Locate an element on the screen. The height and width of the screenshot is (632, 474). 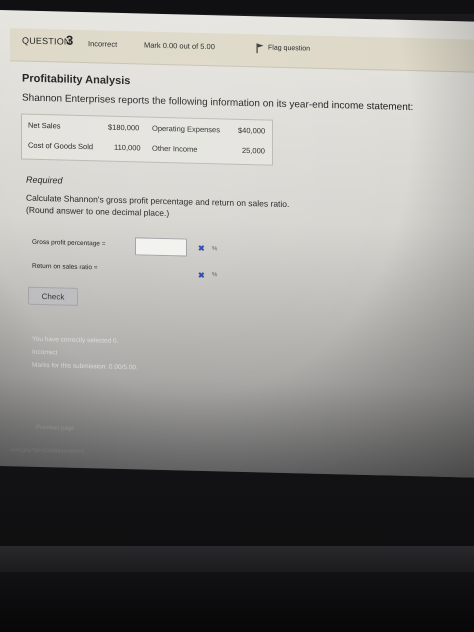
problem-title: Profitability Analysis is located at coordinates (76, 80).